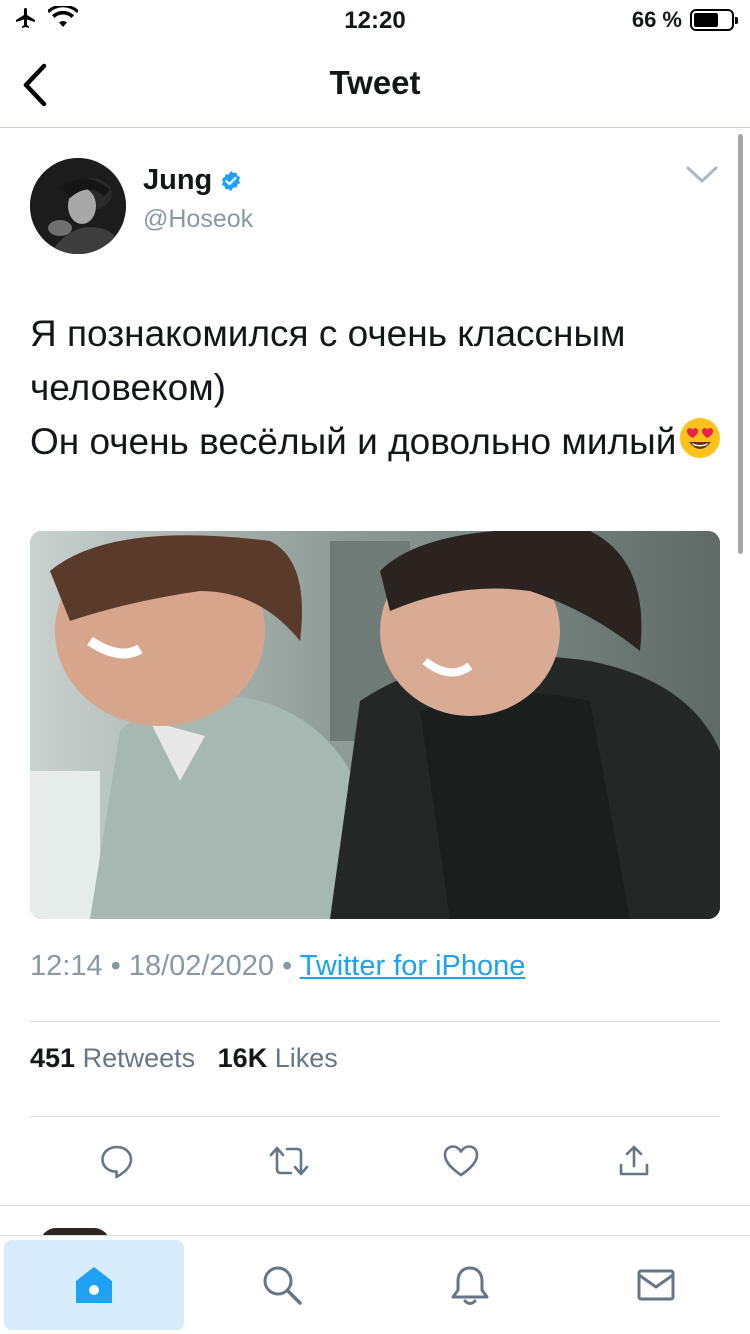  I want to click on tab-search, so click(282, 1285).